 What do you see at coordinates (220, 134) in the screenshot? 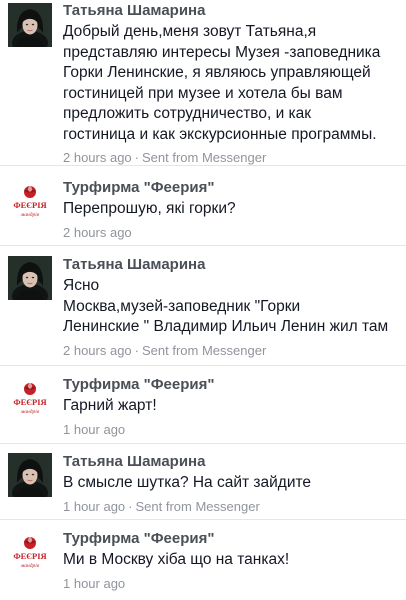
I see `message-line: гостиница и как экскурсионные программы.` at bounding box center [220, 134].